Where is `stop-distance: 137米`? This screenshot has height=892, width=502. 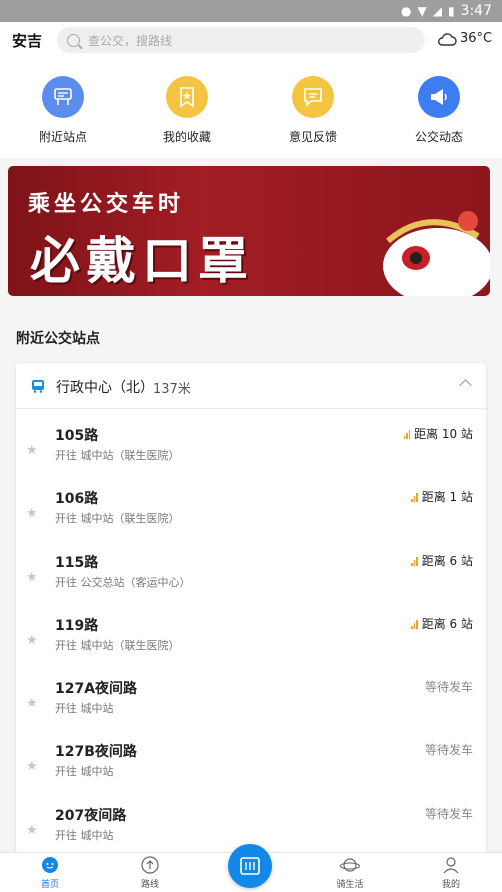
stop-distance: 137米 is located at coordinates (172, 389).